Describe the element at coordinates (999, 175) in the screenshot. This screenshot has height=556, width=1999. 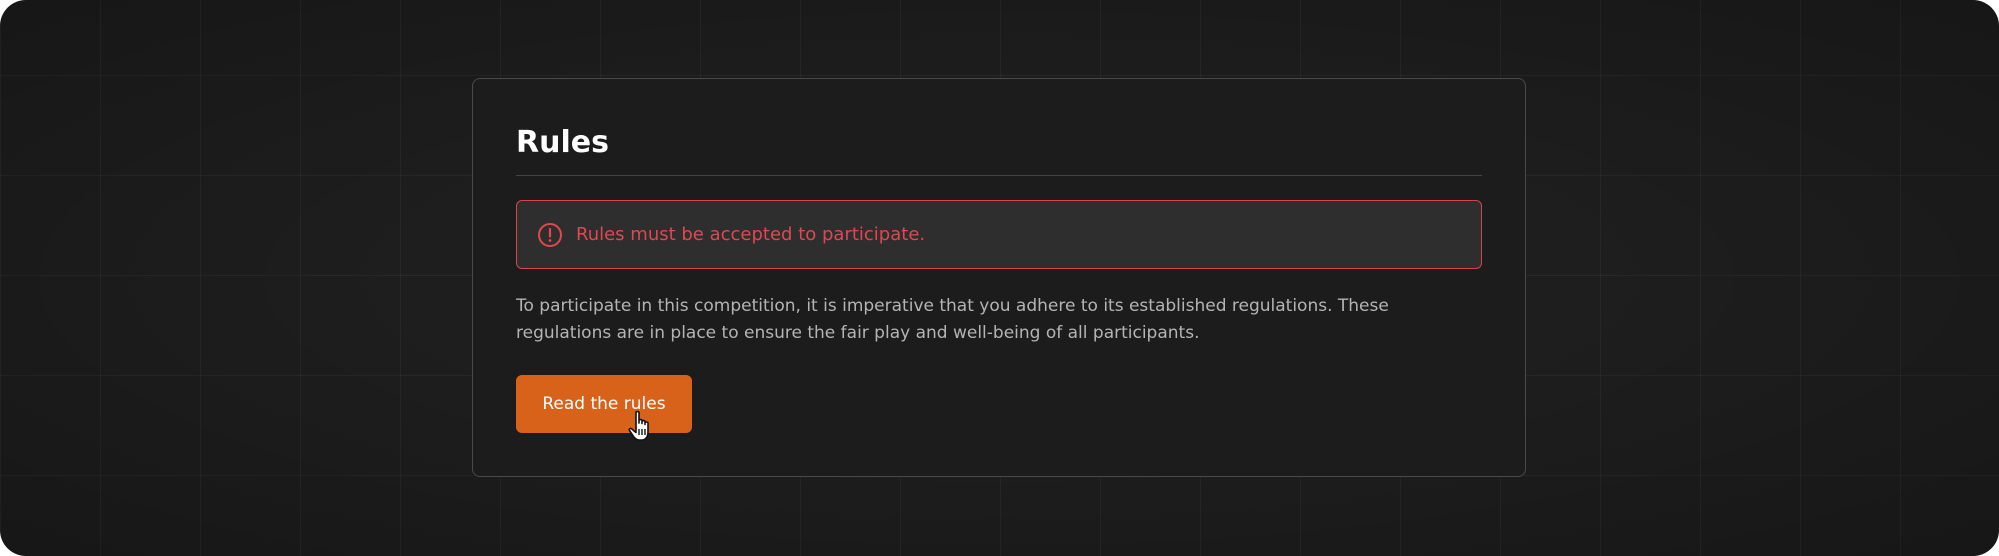
I see `title-divider` at that location.